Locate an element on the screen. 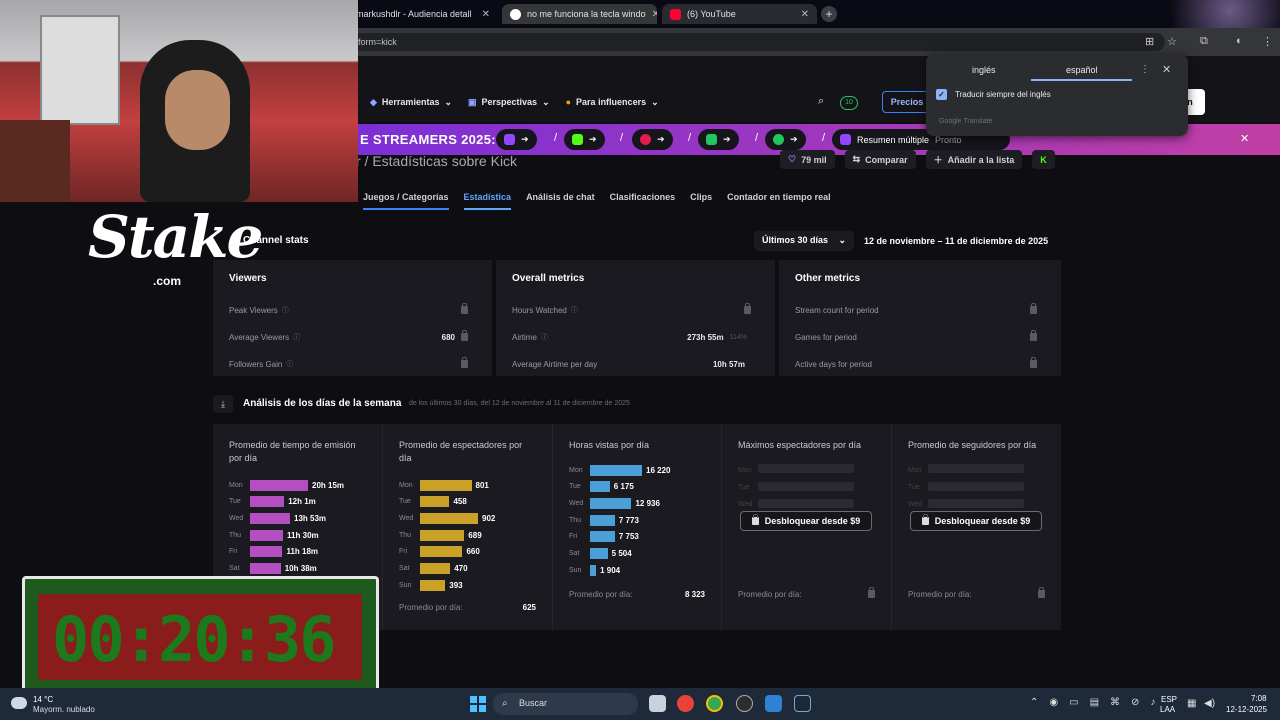 The width and height of the screenshot is (1280, 720). banner-platform-kick: ➔ is located at coordinates (584, 139).